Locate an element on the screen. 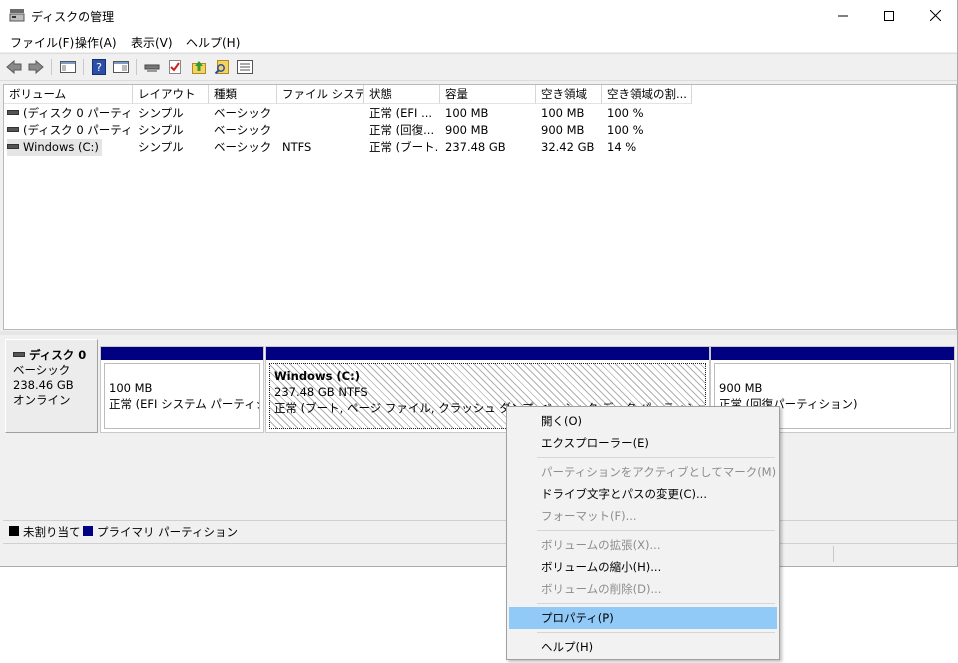 This screenshot has width=958, height=663. minimize-button is located at coordinates (843, 15).